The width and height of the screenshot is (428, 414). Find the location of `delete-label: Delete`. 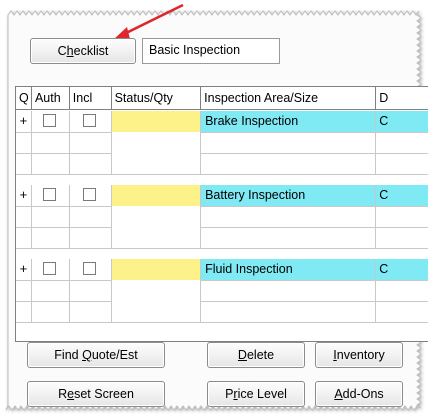

delete-label: Delete is located at coordinates (256, 355).